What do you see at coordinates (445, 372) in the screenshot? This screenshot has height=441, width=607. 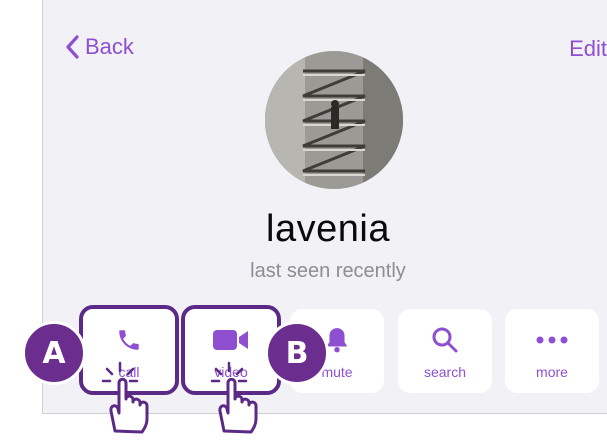 I see `search-label: search` at bounding box center [445, 372].